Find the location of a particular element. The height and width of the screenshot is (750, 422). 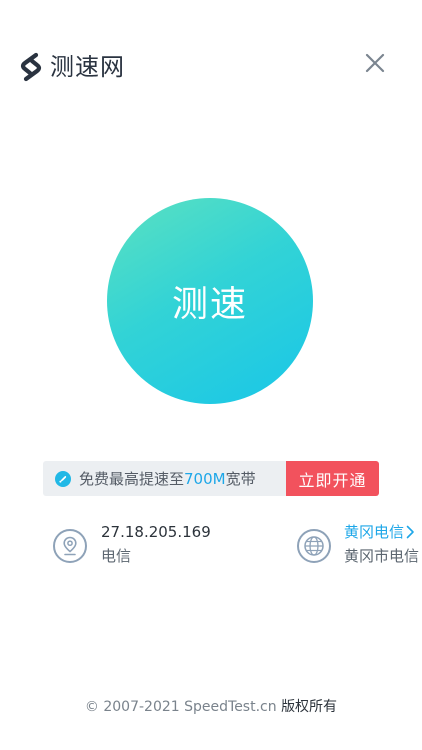

ip-info: 27.18.205.169 电信 is located at coordinates (132, 544).